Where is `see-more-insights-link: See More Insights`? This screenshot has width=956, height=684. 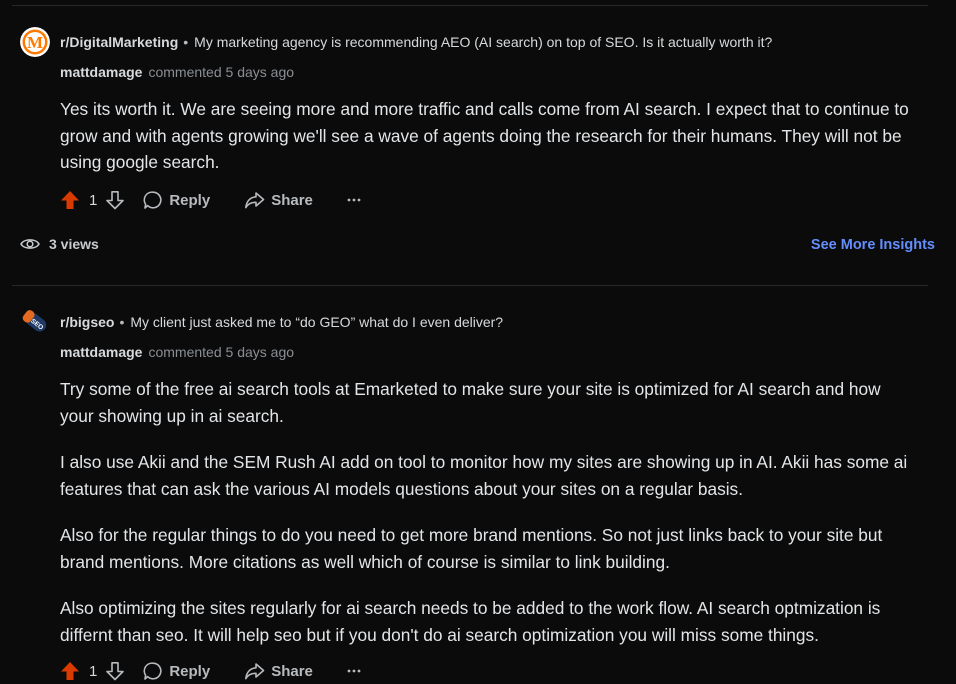 see-more-insights-link: See More Insights is located at coordinates (873, 245).